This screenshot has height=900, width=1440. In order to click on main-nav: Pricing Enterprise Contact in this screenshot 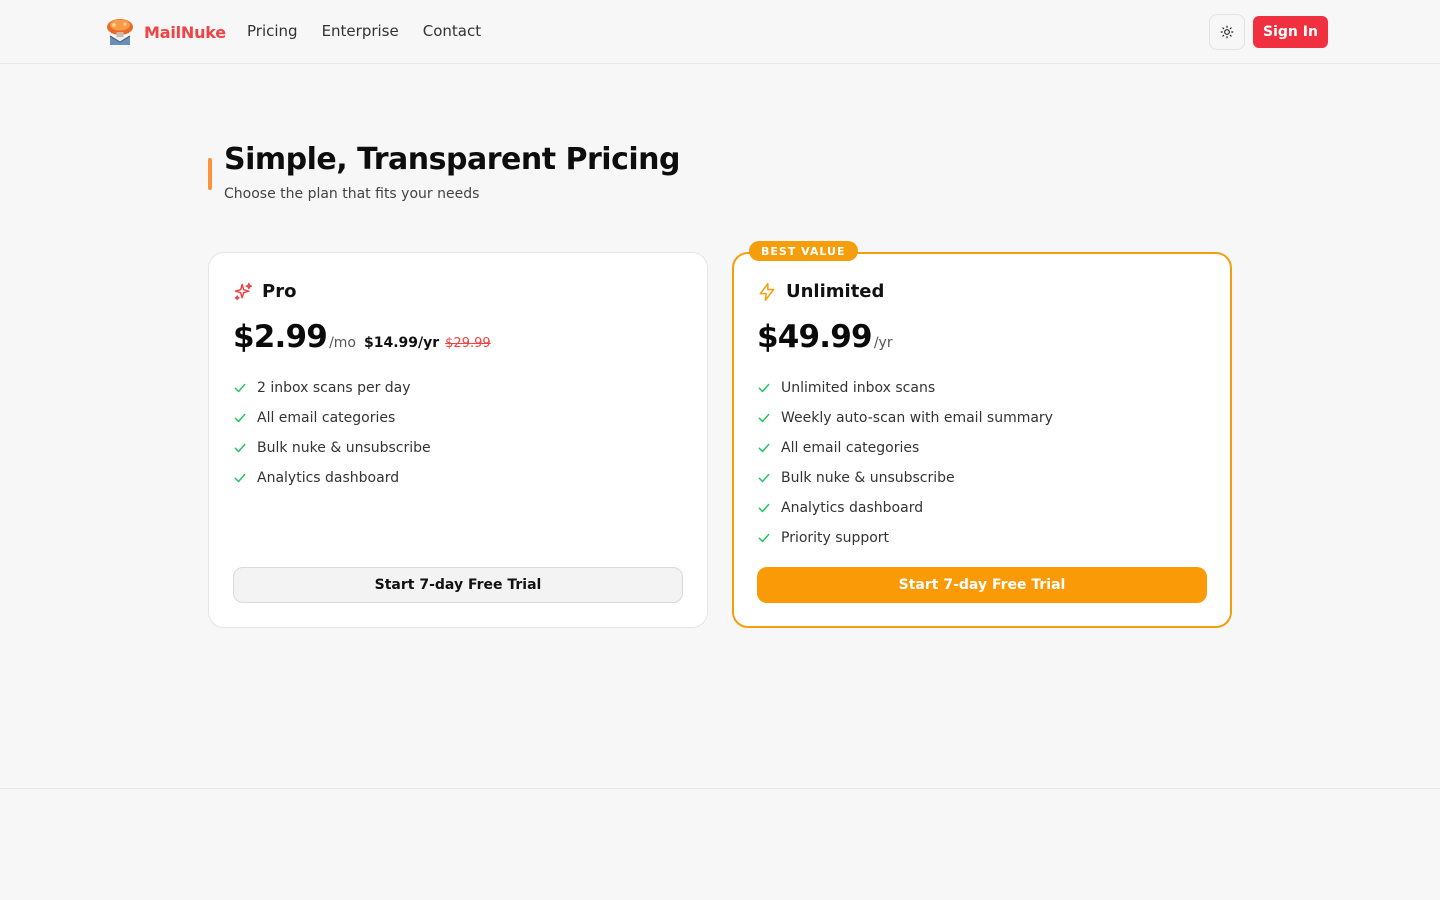, I will do `click(376, 31)`.